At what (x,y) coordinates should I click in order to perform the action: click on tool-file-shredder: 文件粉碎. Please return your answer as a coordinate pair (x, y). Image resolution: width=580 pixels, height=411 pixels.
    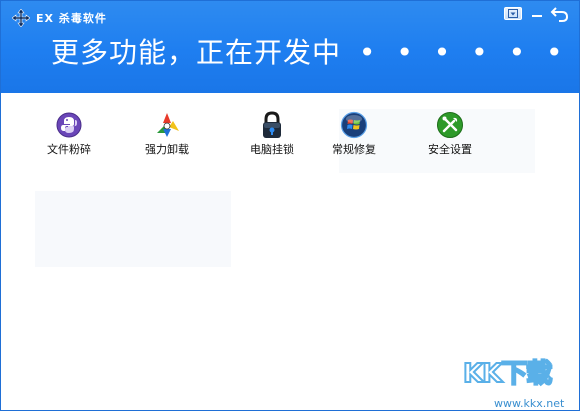
    Looking at the image, I should click on (69, 134).